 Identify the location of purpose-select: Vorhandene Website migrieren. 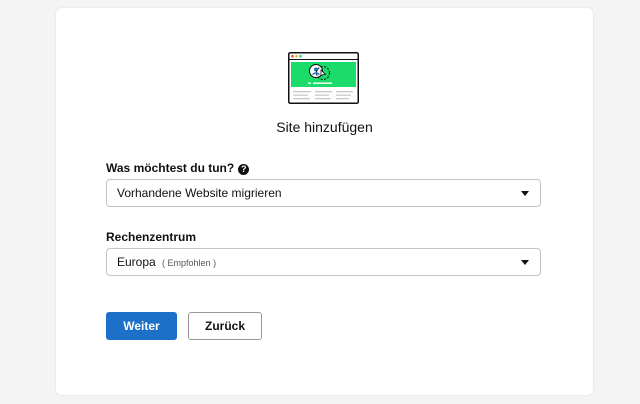
(323, 193).